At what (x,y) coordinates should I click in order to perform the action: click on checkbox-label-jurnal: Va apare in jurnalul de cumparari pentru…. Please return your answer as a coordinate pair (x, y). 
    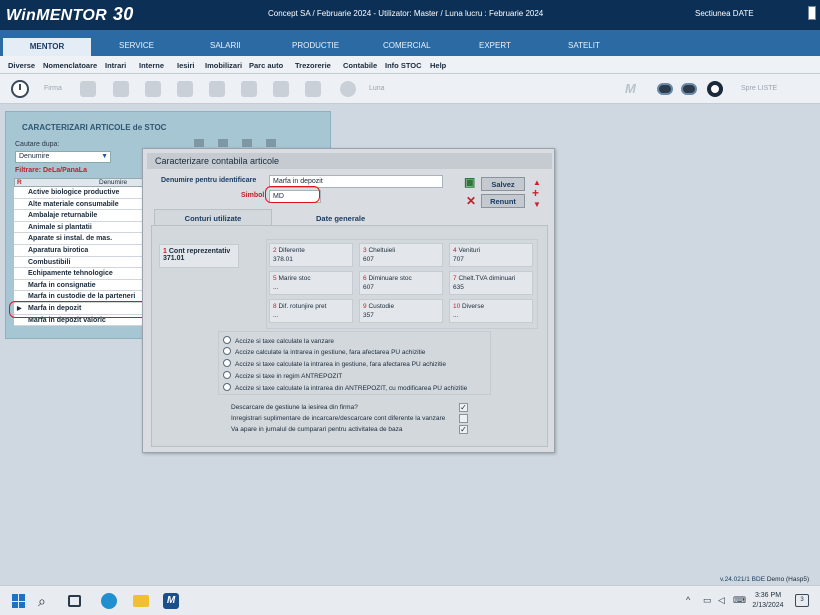
    Looking at the image, I should click on (317, 429).